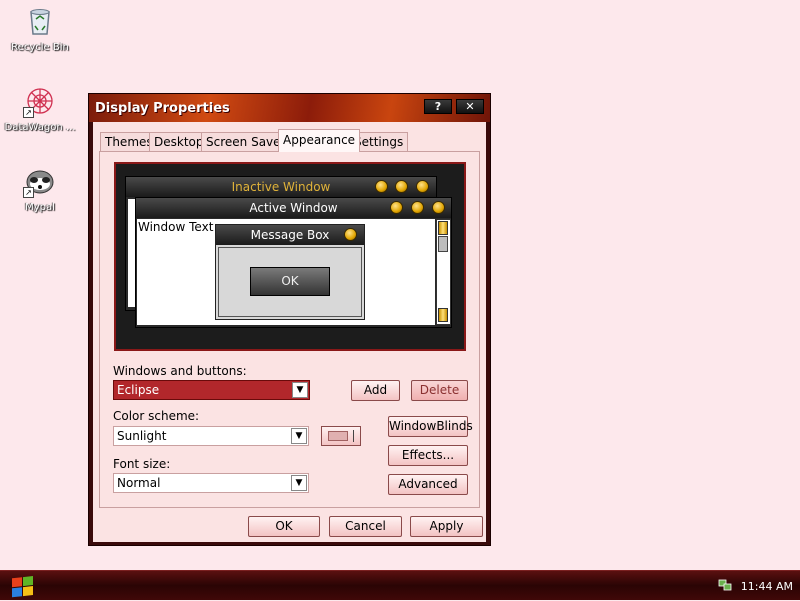 The width and height of the screenshot is (800, 601). What do you see at coordinates (319, 140) in the screenshot?
I see `tab-appearance: Appearance` at bounding box center [319, 140].